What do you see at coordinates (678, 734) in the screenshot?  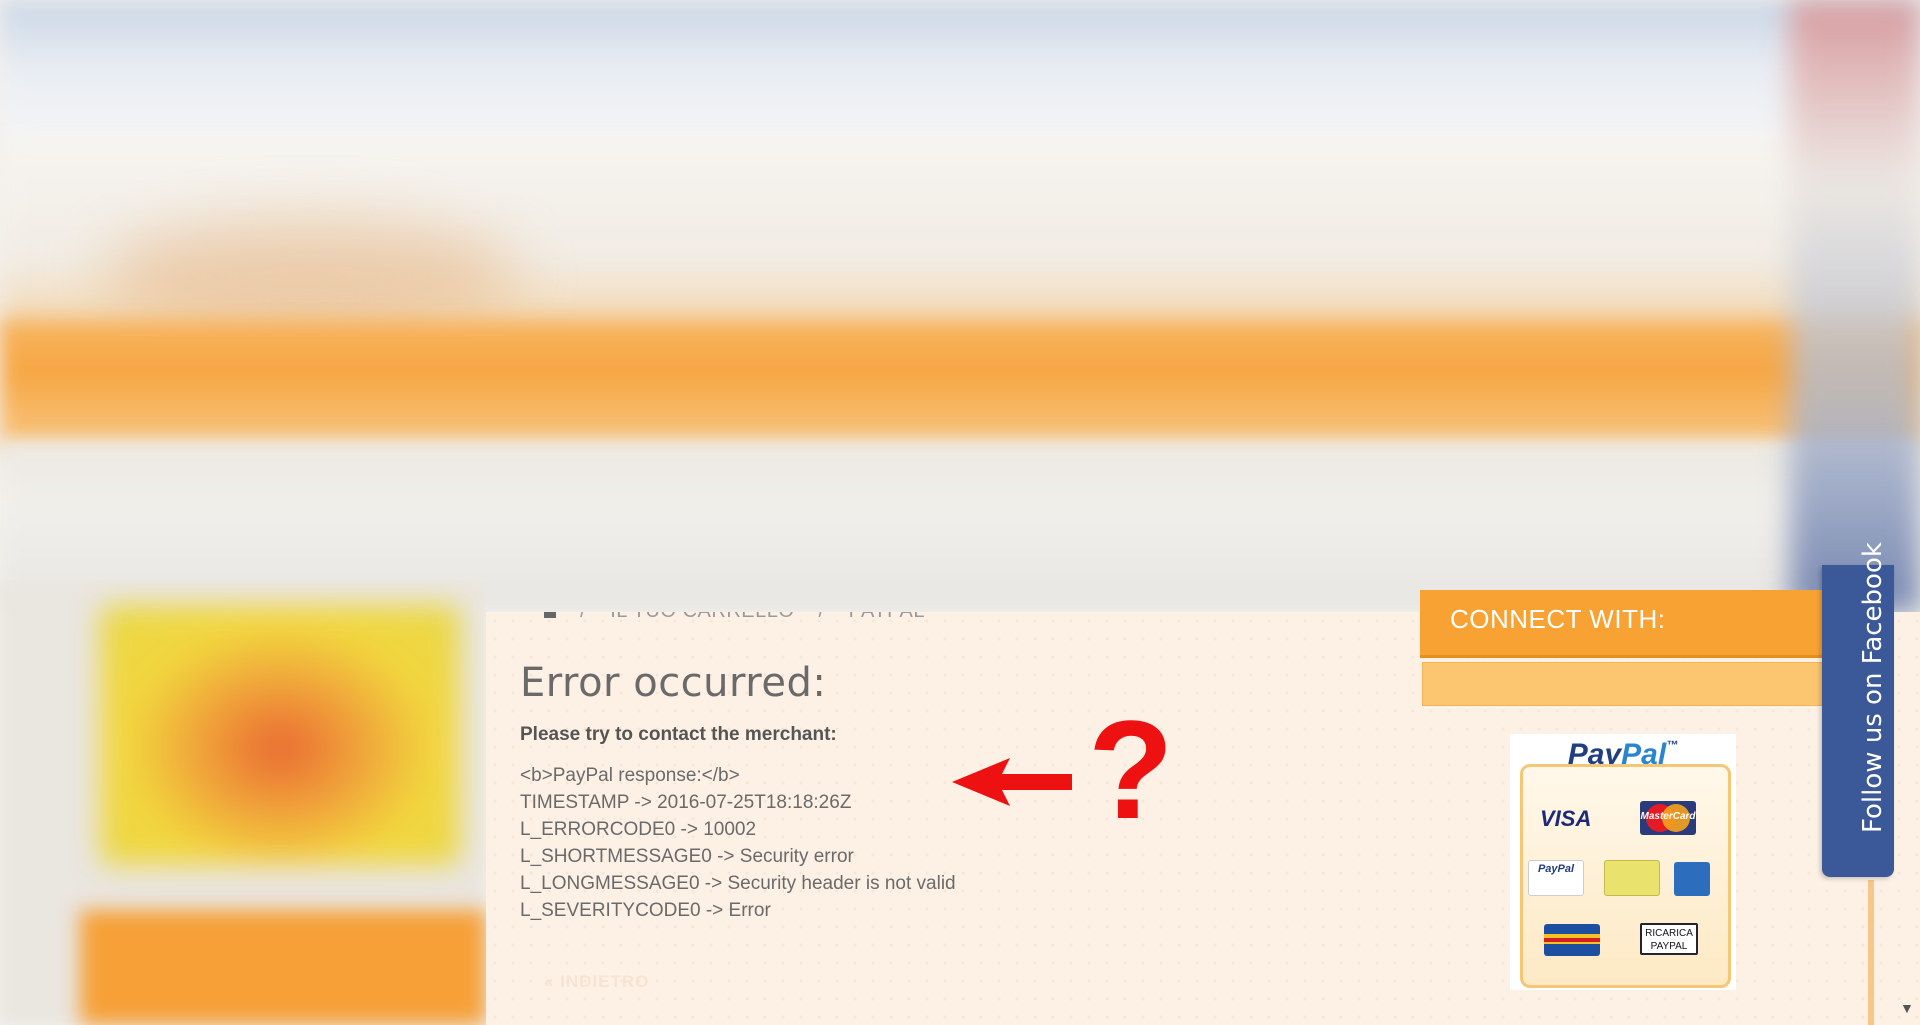 I see `contact-message: Please try to contact the merchant:` at bounding box center [678, 734].